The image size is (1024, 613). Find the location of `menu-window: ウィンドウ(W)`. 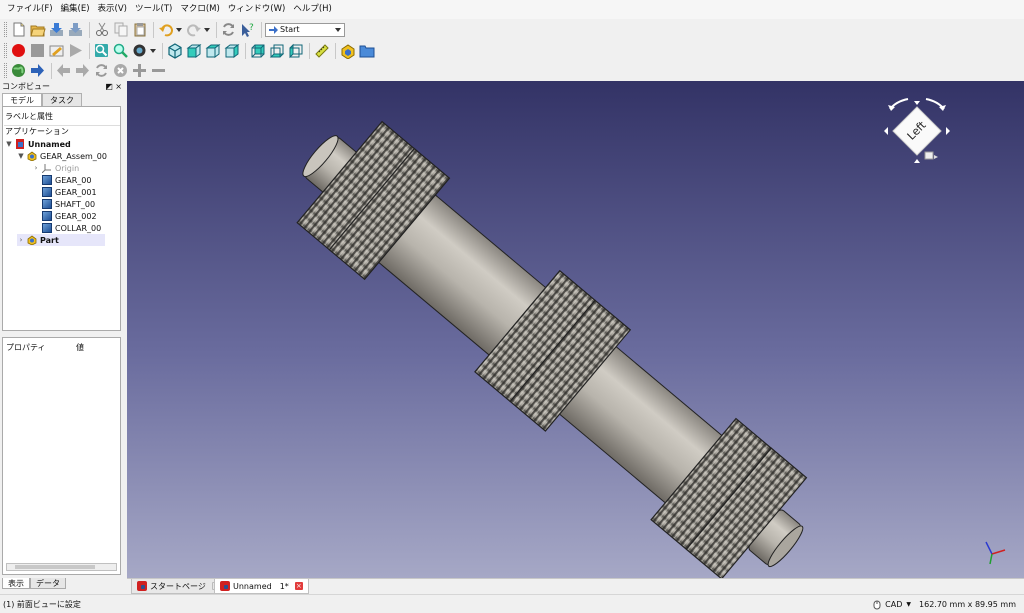

menu-window: ウィンドウ(W) is located at coordinates (257, 9).